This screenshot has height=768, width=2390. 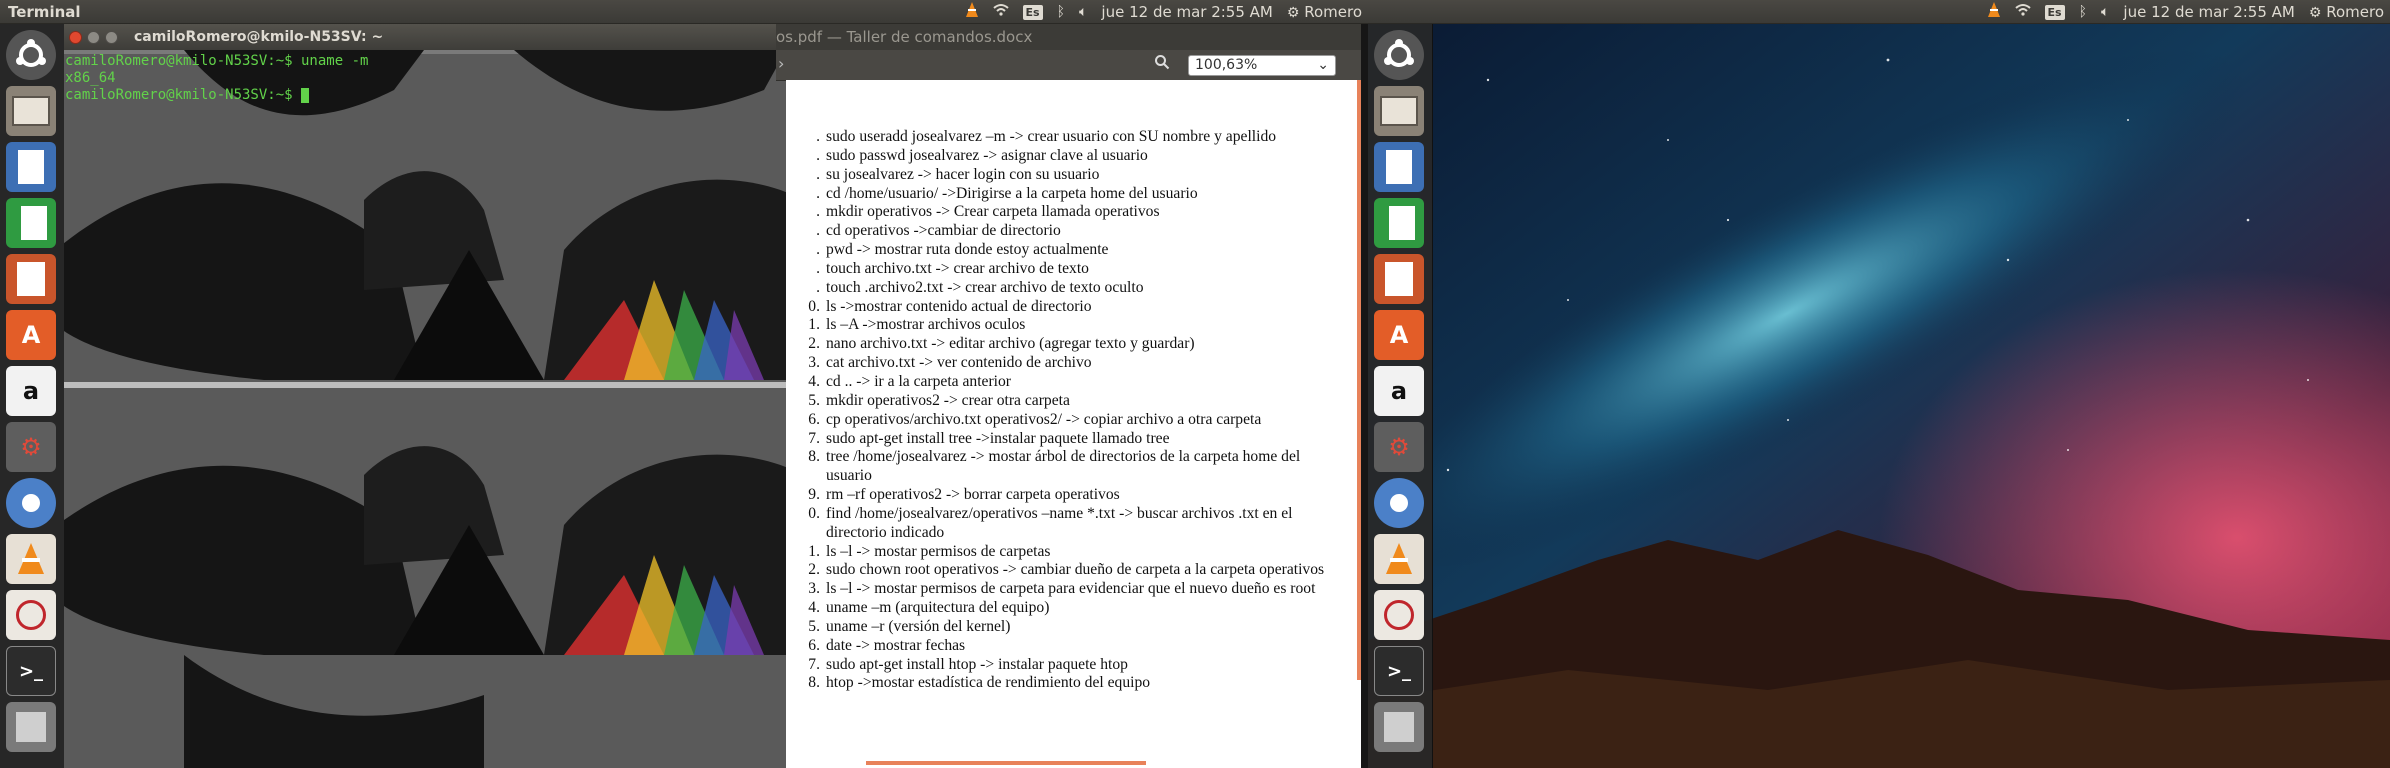 I want to click on terminal-prompt-line: camiloRomero@kmilo-N53SV:~$, so click(x=216, y=95).